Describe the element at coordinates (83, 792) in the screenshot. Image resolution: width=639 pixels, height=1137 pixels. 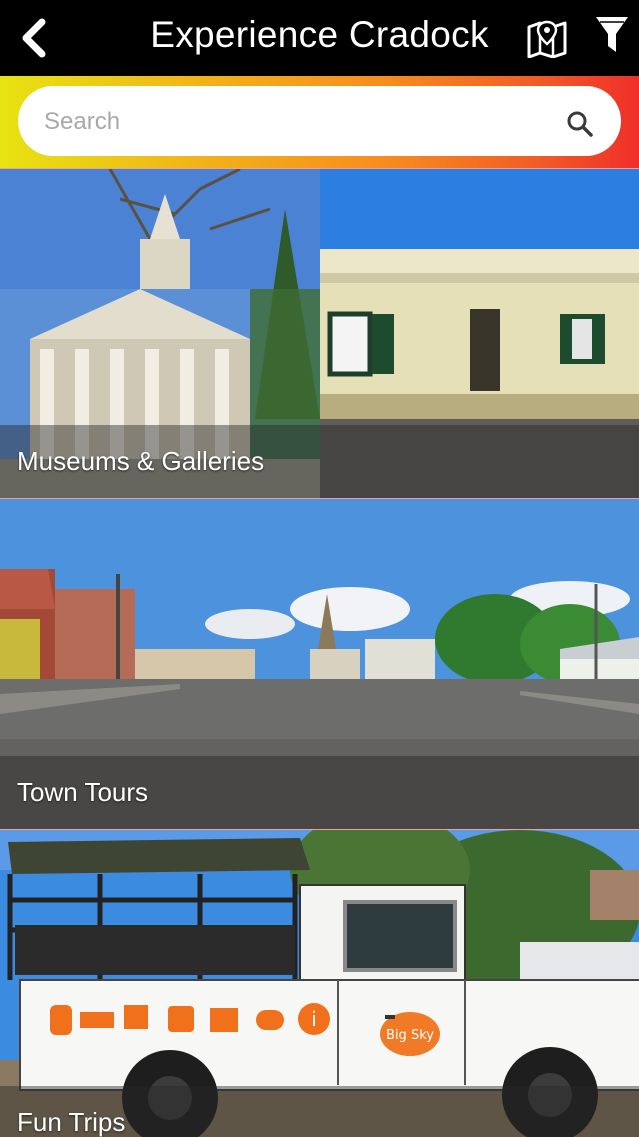
I see `category-label: Town Tours` at that location.